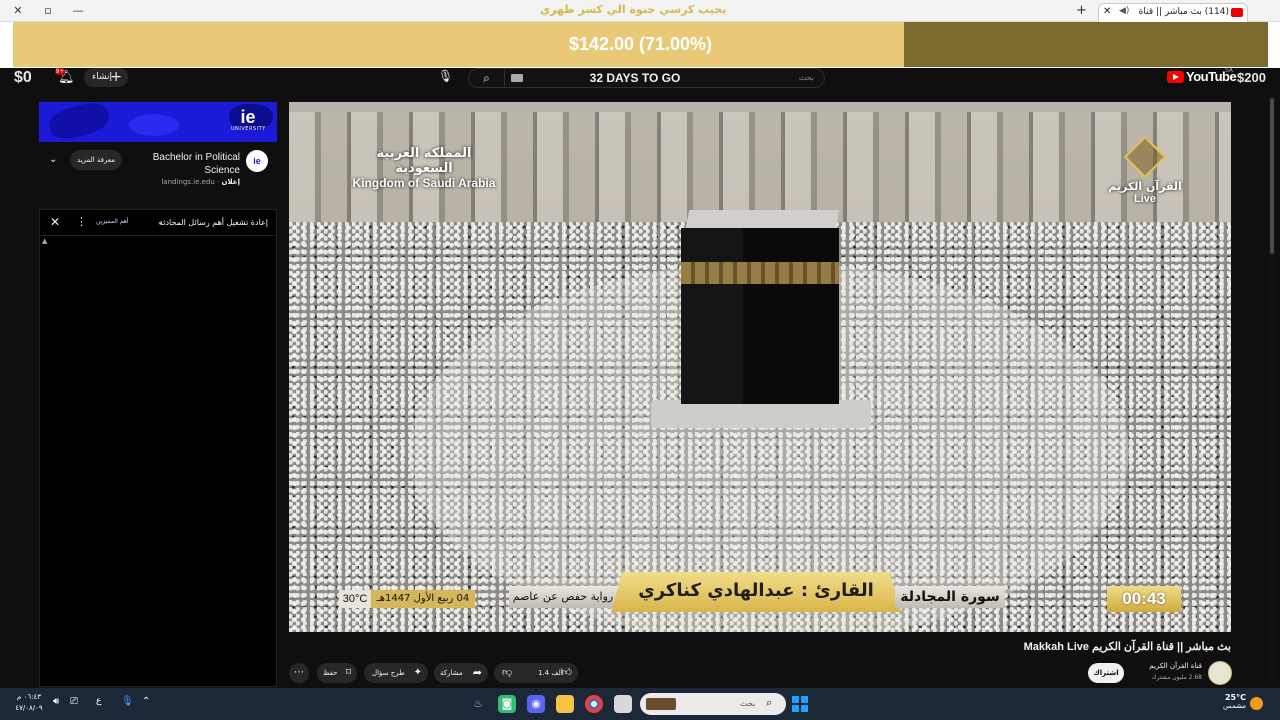 This screenshot has height=720, width=1280. What do you see at coordinates (81, 221) in the screenshot?
I see `more-options-icon: ⋮` at bounding box center [81, 221].